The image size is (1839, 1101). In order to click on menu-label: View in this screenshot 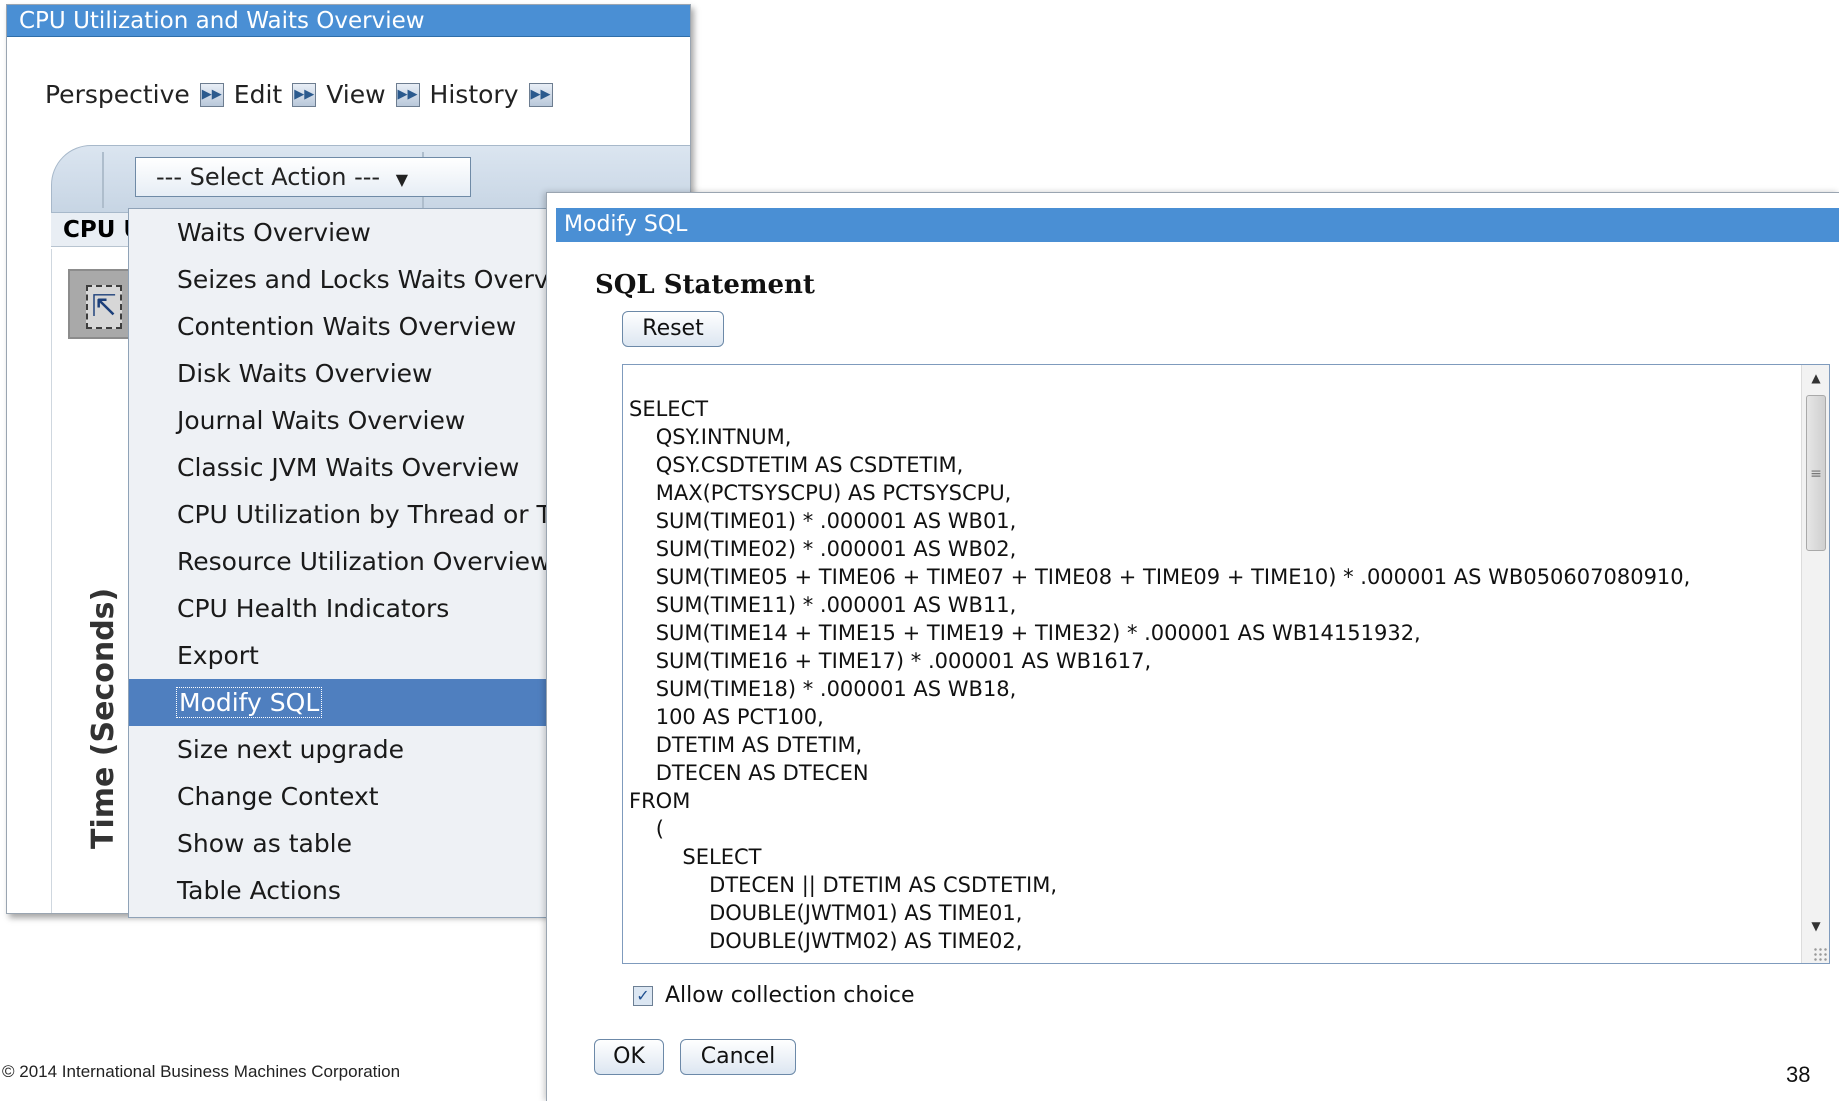, I will do `click(356, 94)`.